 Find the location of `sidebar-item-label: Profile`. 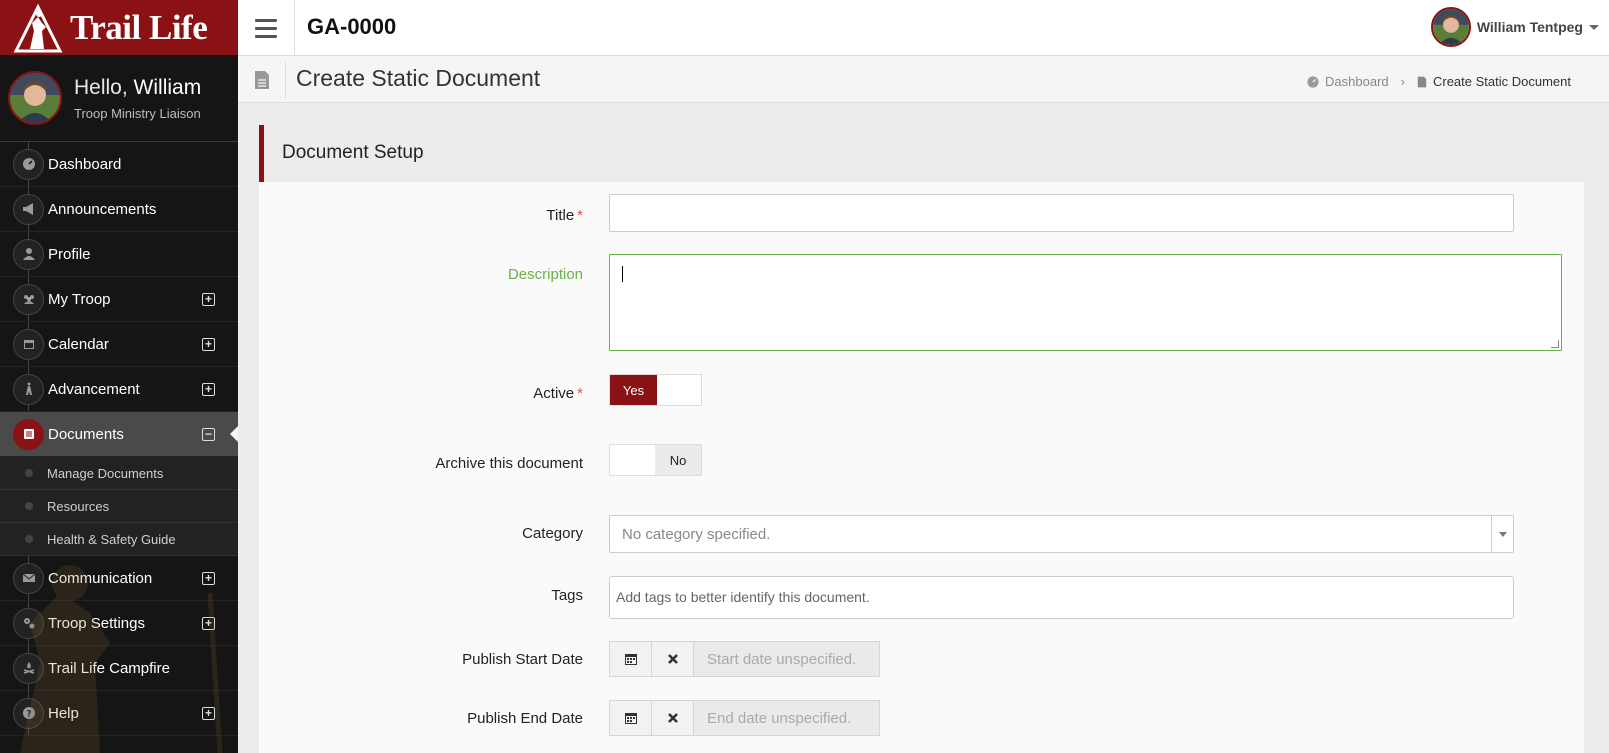

sidebar-item-label: Profile is located at coordinates (69, 254).